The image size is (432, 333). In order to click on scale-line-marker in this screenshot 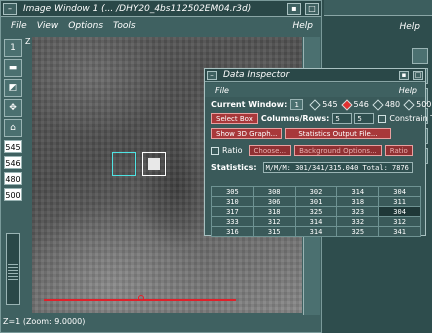, I will do `click(141, 298)`.